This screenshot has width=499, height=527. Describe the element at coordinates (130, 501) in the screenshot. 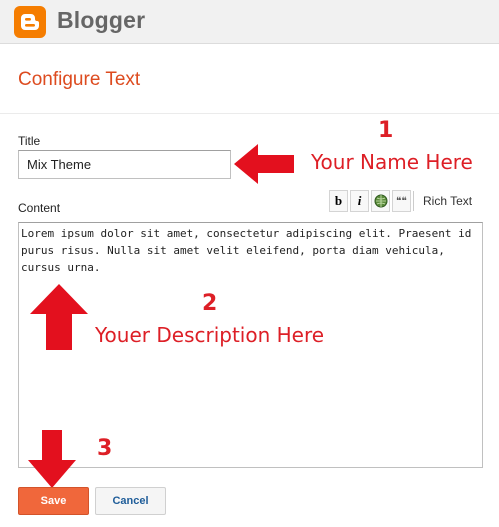

I see `cancel-button: Cancel` at that location.